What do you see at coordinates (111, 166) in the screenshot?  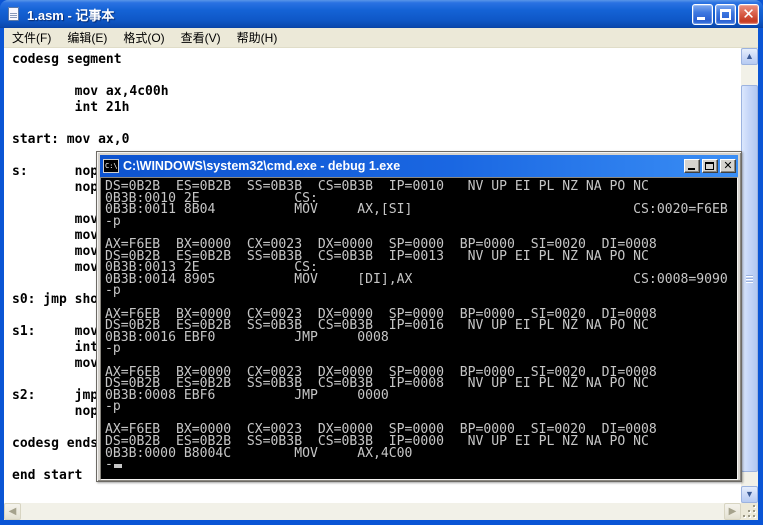 I see `cmd-icon: C:\` at bounding box center [111, 166].